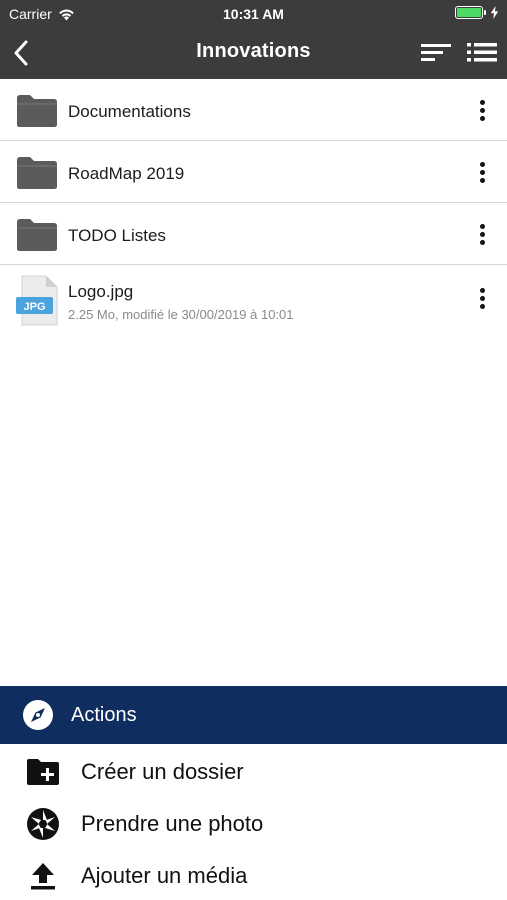 Image resolution: width=507 pixels, height=900 pixels. Describe the element at coordinates (253, 110) in the screenshot. I see `list-item: Documentations` at that location.